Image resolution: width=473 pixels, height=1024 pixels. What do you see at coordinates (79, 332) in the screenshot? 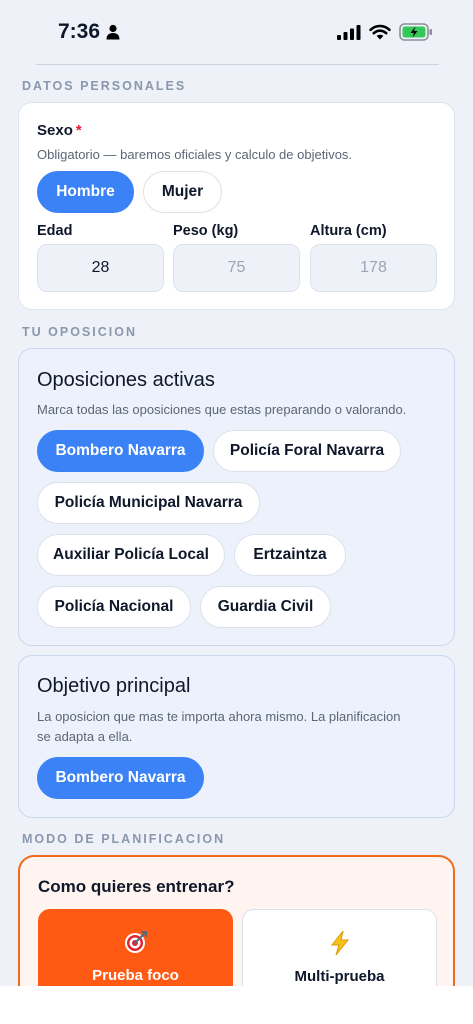
I see `section-label-opposition: TU OPOSICION` at bounding box center [79, 332].